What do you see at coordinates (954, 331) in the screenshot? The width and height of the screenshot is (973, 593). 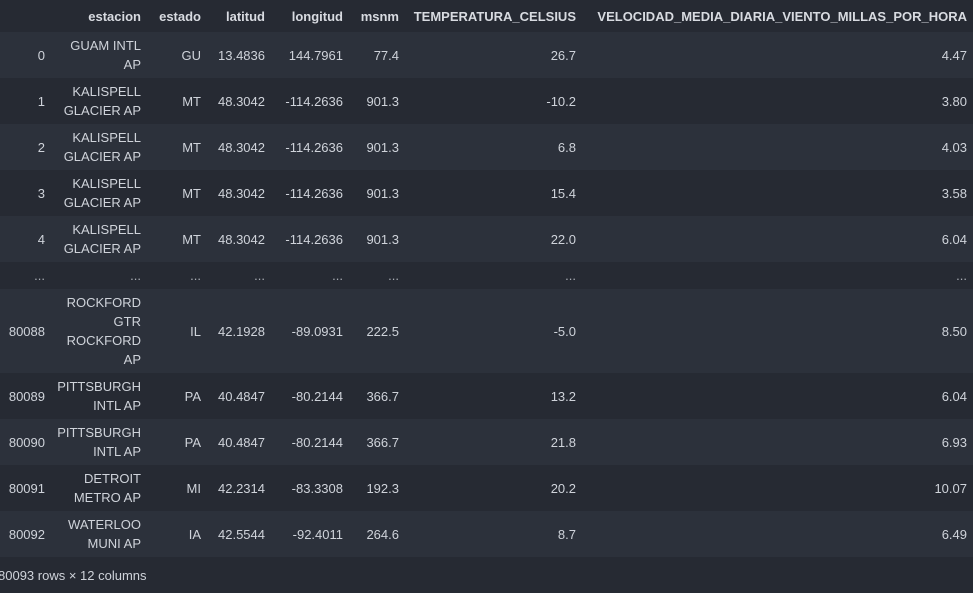 I see `cell-velocidad: 8.50` at bounding box center [954, 331].